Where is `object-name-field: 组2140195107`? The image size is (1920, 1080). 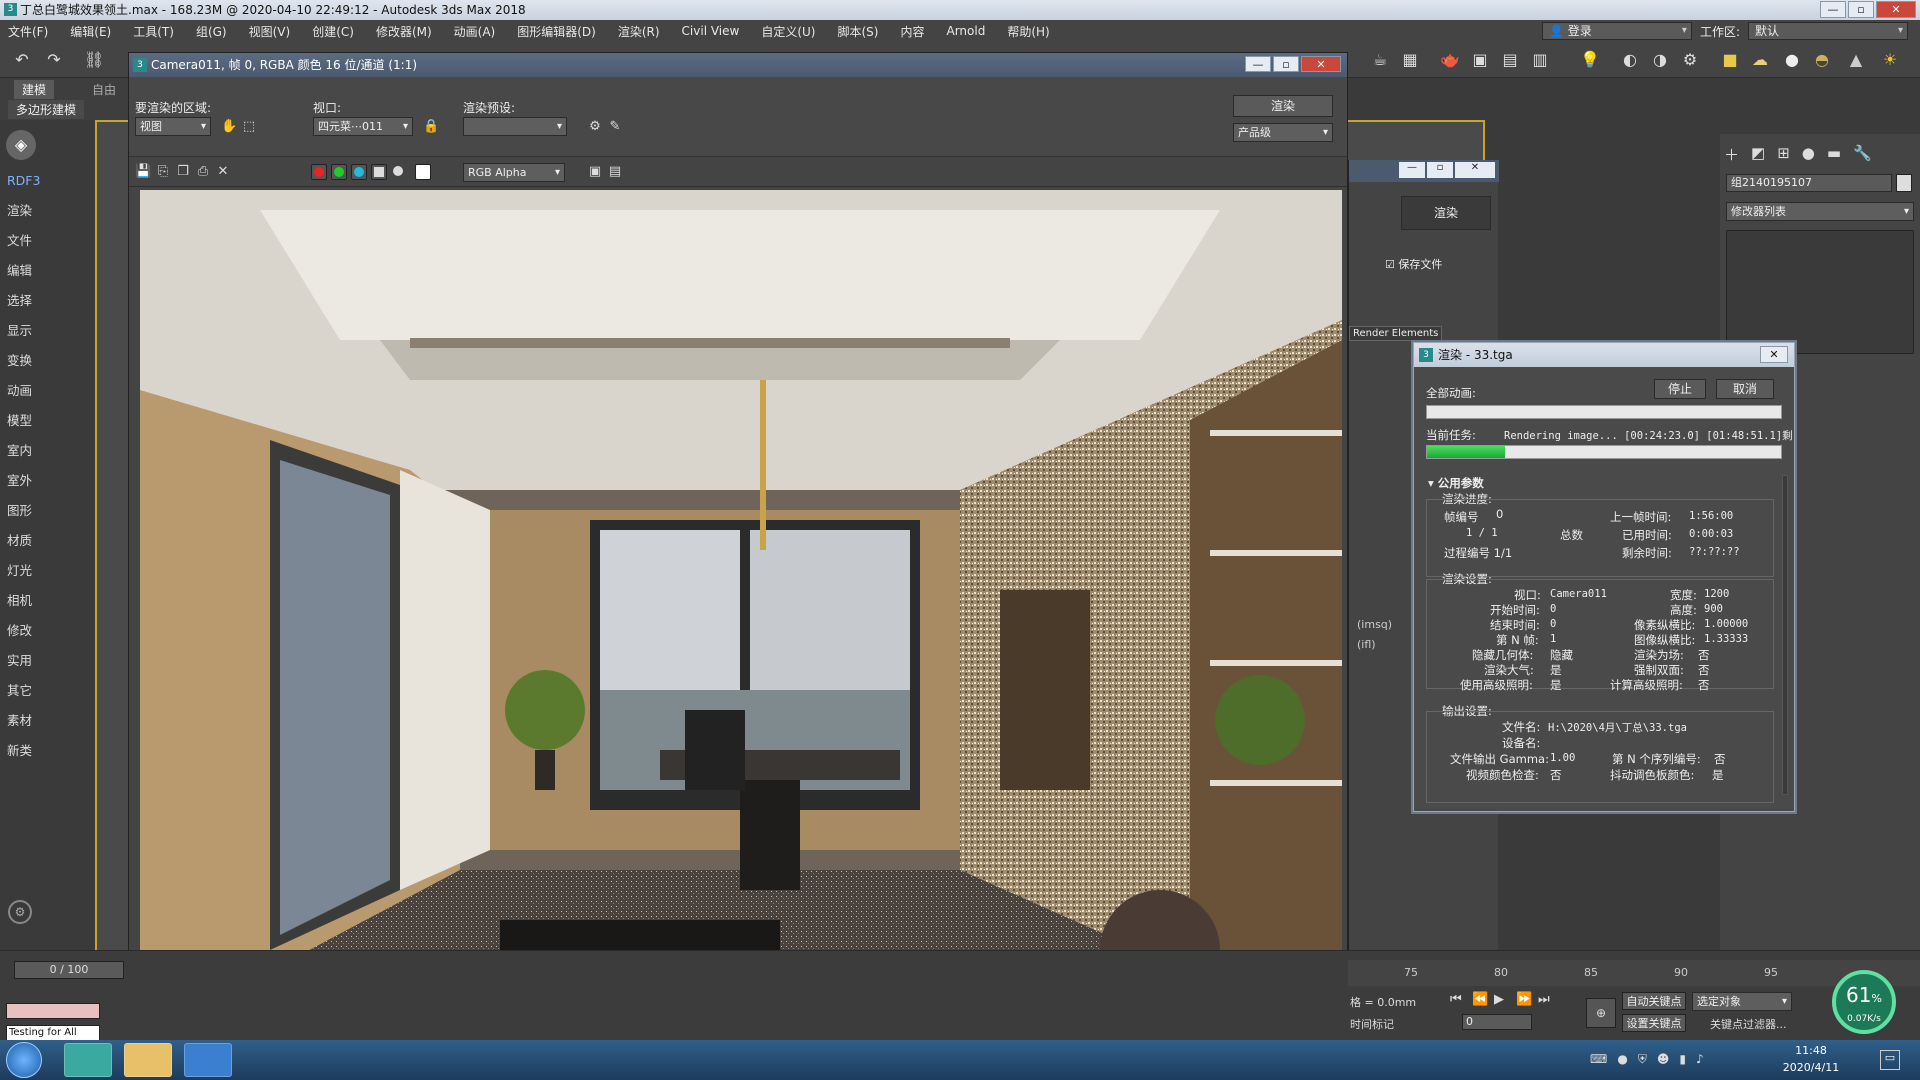
object-name-field: 组2140195107 is located at coordinates (1809, 183).